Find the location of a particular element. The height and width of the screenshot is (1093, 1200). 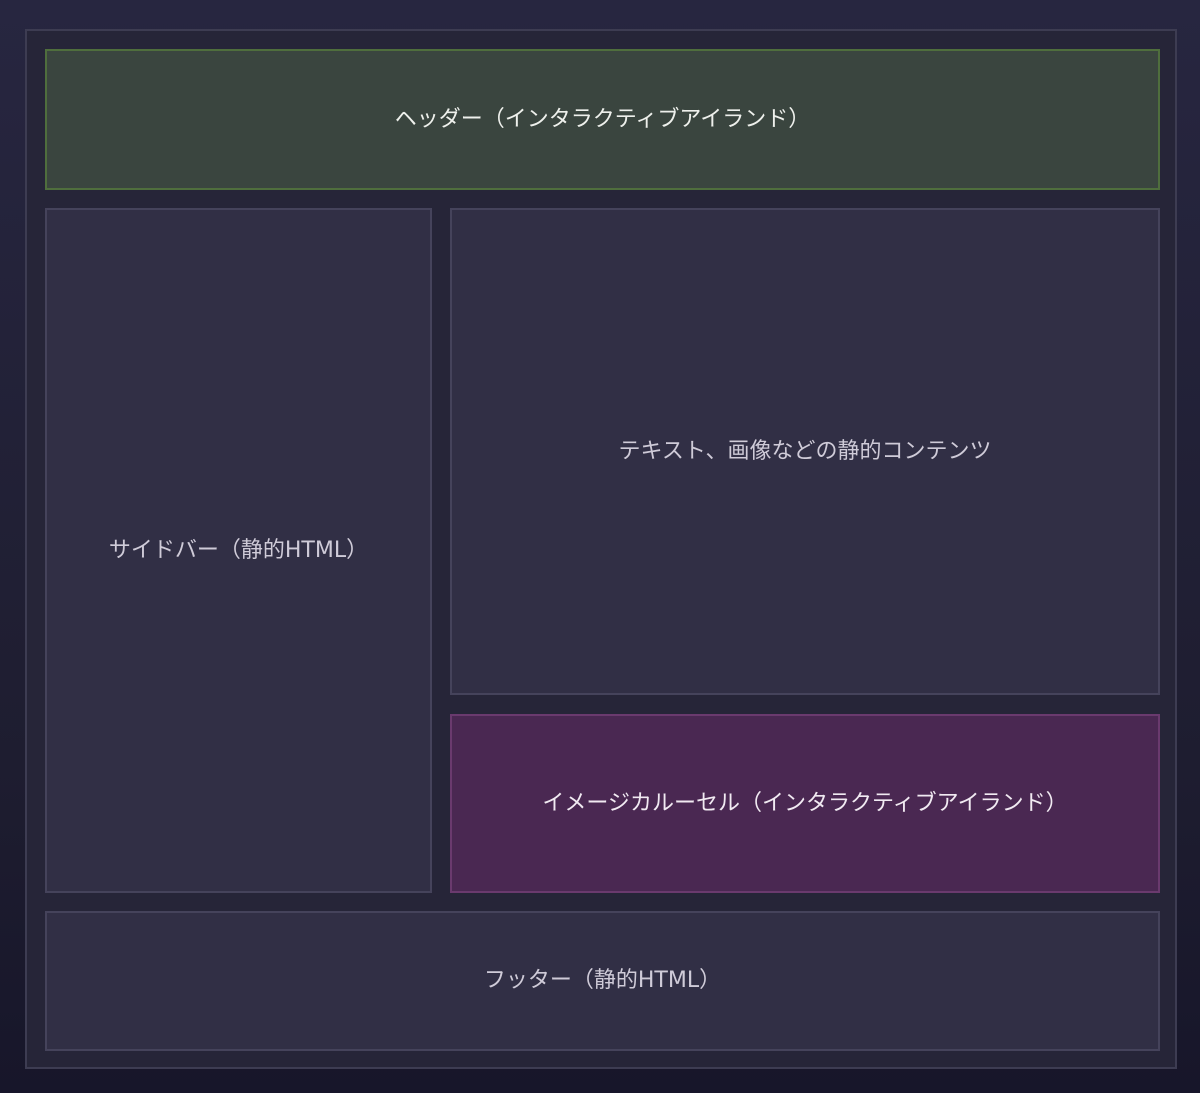

header-label: ヘッダー（インタラクティブアイランド） is located at coordinates (602, 119).